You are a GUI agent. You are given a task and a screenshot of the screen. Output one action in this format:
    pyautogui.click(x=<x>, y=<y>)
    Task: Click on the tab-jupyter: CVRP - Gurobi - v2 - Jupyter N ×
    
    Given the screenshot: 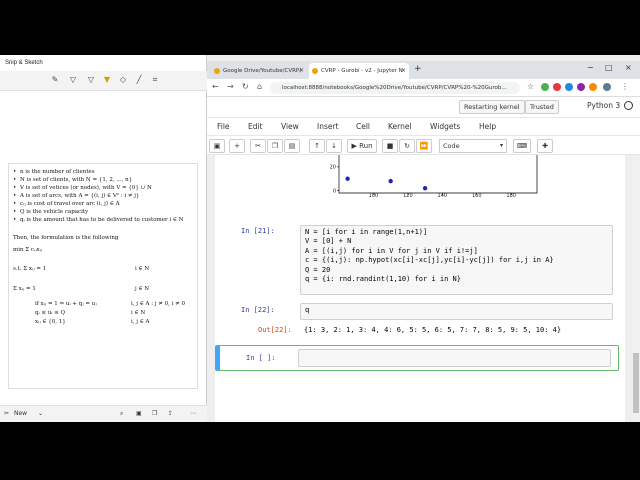 What is the action you would take?
    pyautogui.click(x=359, y=71)
    